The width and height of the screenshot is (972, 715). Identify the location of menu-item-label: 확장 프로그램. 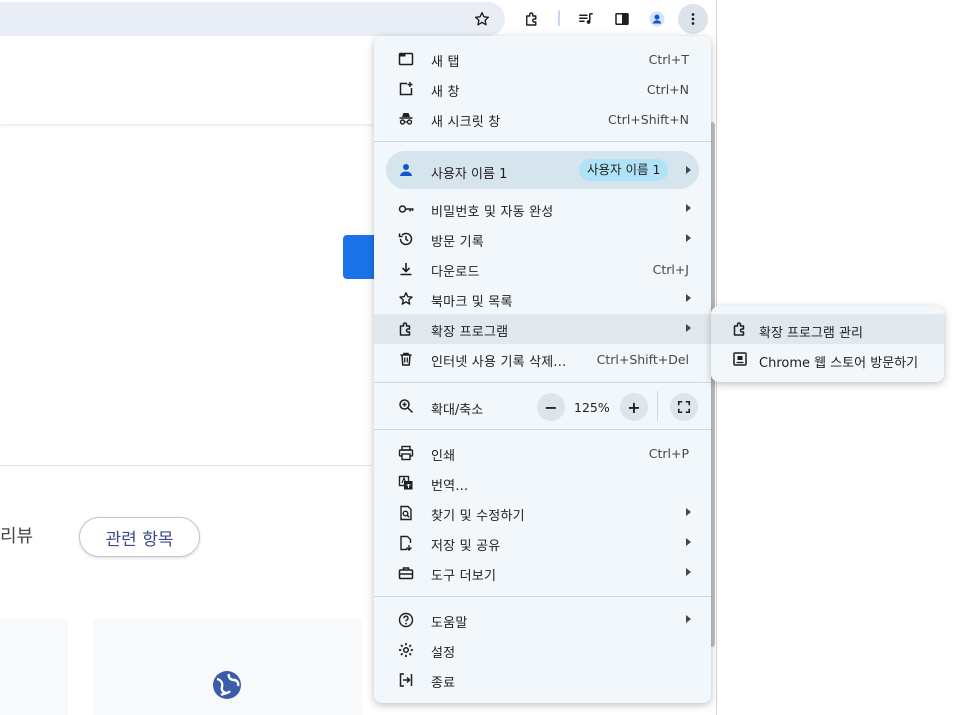
(470, 332).